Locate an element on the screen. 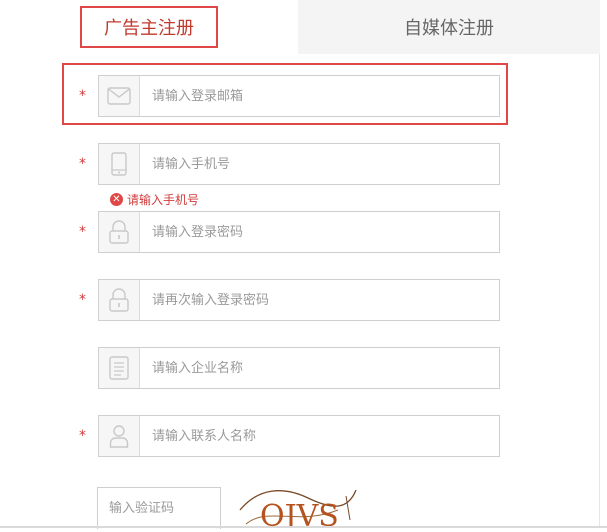 The image size is (607, 532). phone-error: ✕ 请输入手机号 is located at coordinates (154, 199).